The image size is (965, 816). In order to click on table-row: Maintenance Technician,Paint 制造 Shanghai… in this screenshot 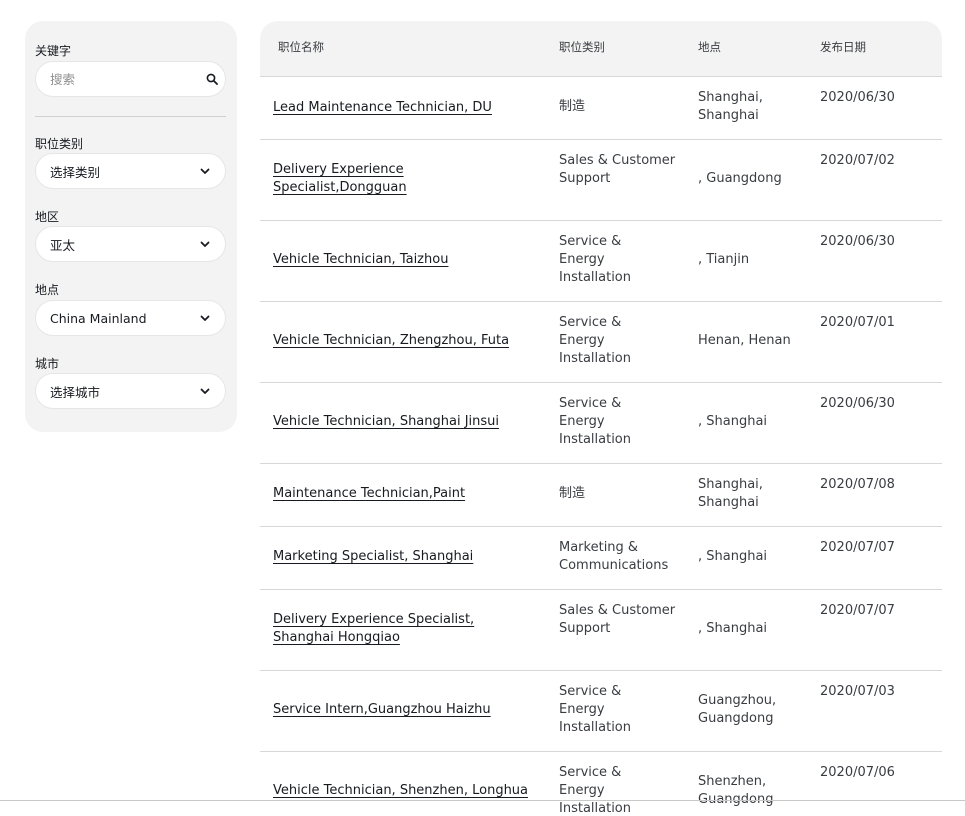, I will do `click(601, 495)`.